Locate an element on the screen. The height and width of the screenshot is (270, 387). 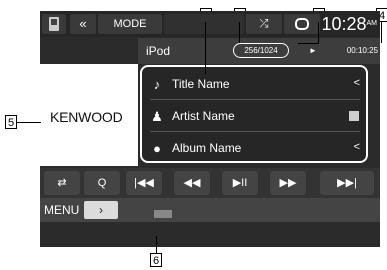
artist-row: ♟ Artist Name is located at coordinates (254, 116).